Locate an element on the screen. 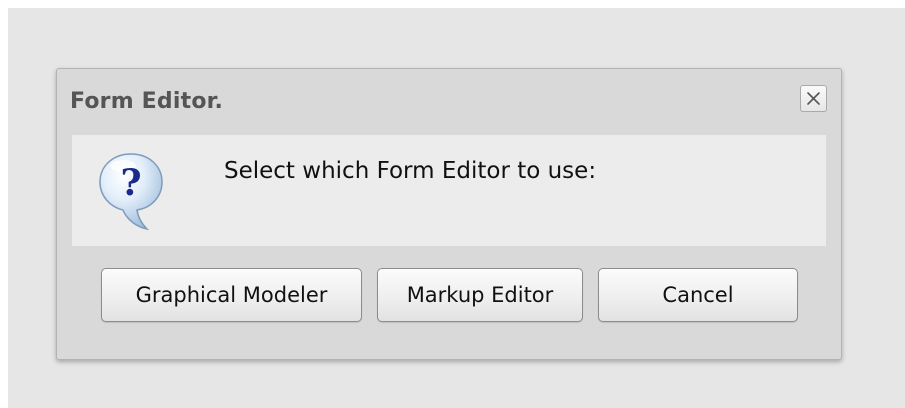 This screenshot has width=905, height=408. dialog-message: Select which Form Editor to use: is located at coordinates (410, 171).